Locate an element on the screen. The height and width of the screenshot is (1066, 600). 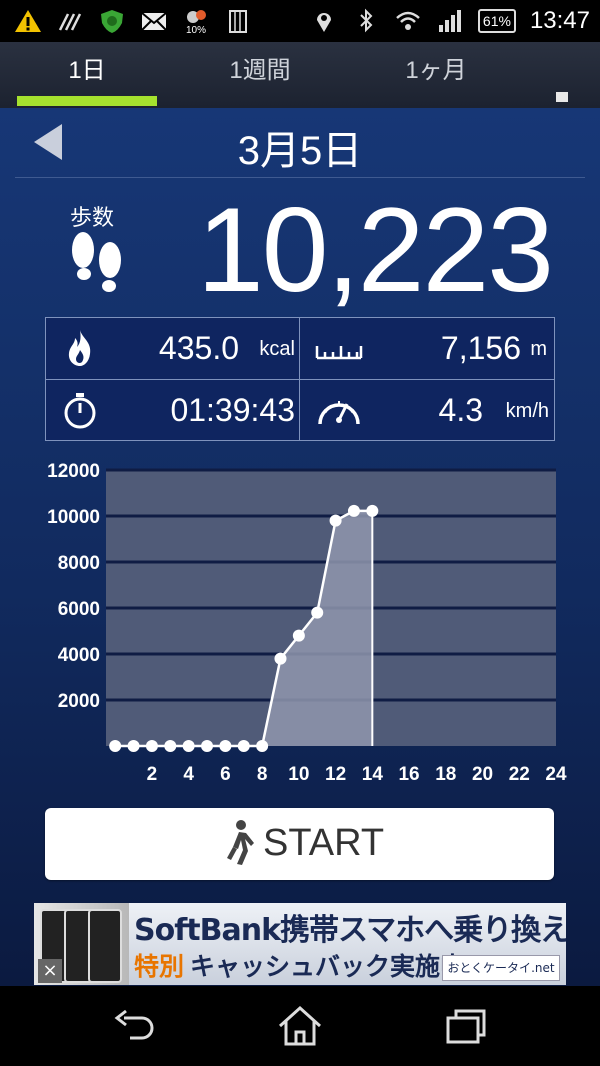
distance-value: 7,156 is located at coordinates (480, 348).